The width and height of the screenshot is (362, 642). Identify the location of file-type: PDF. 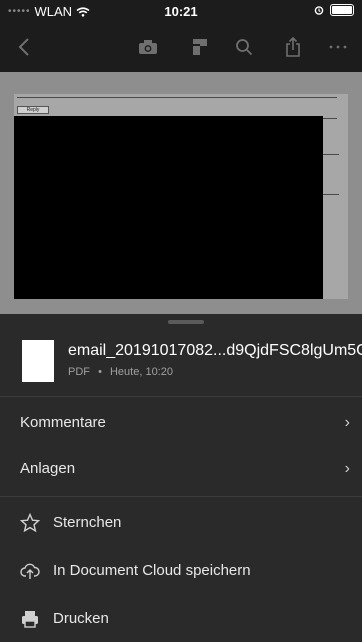
(79, 372).